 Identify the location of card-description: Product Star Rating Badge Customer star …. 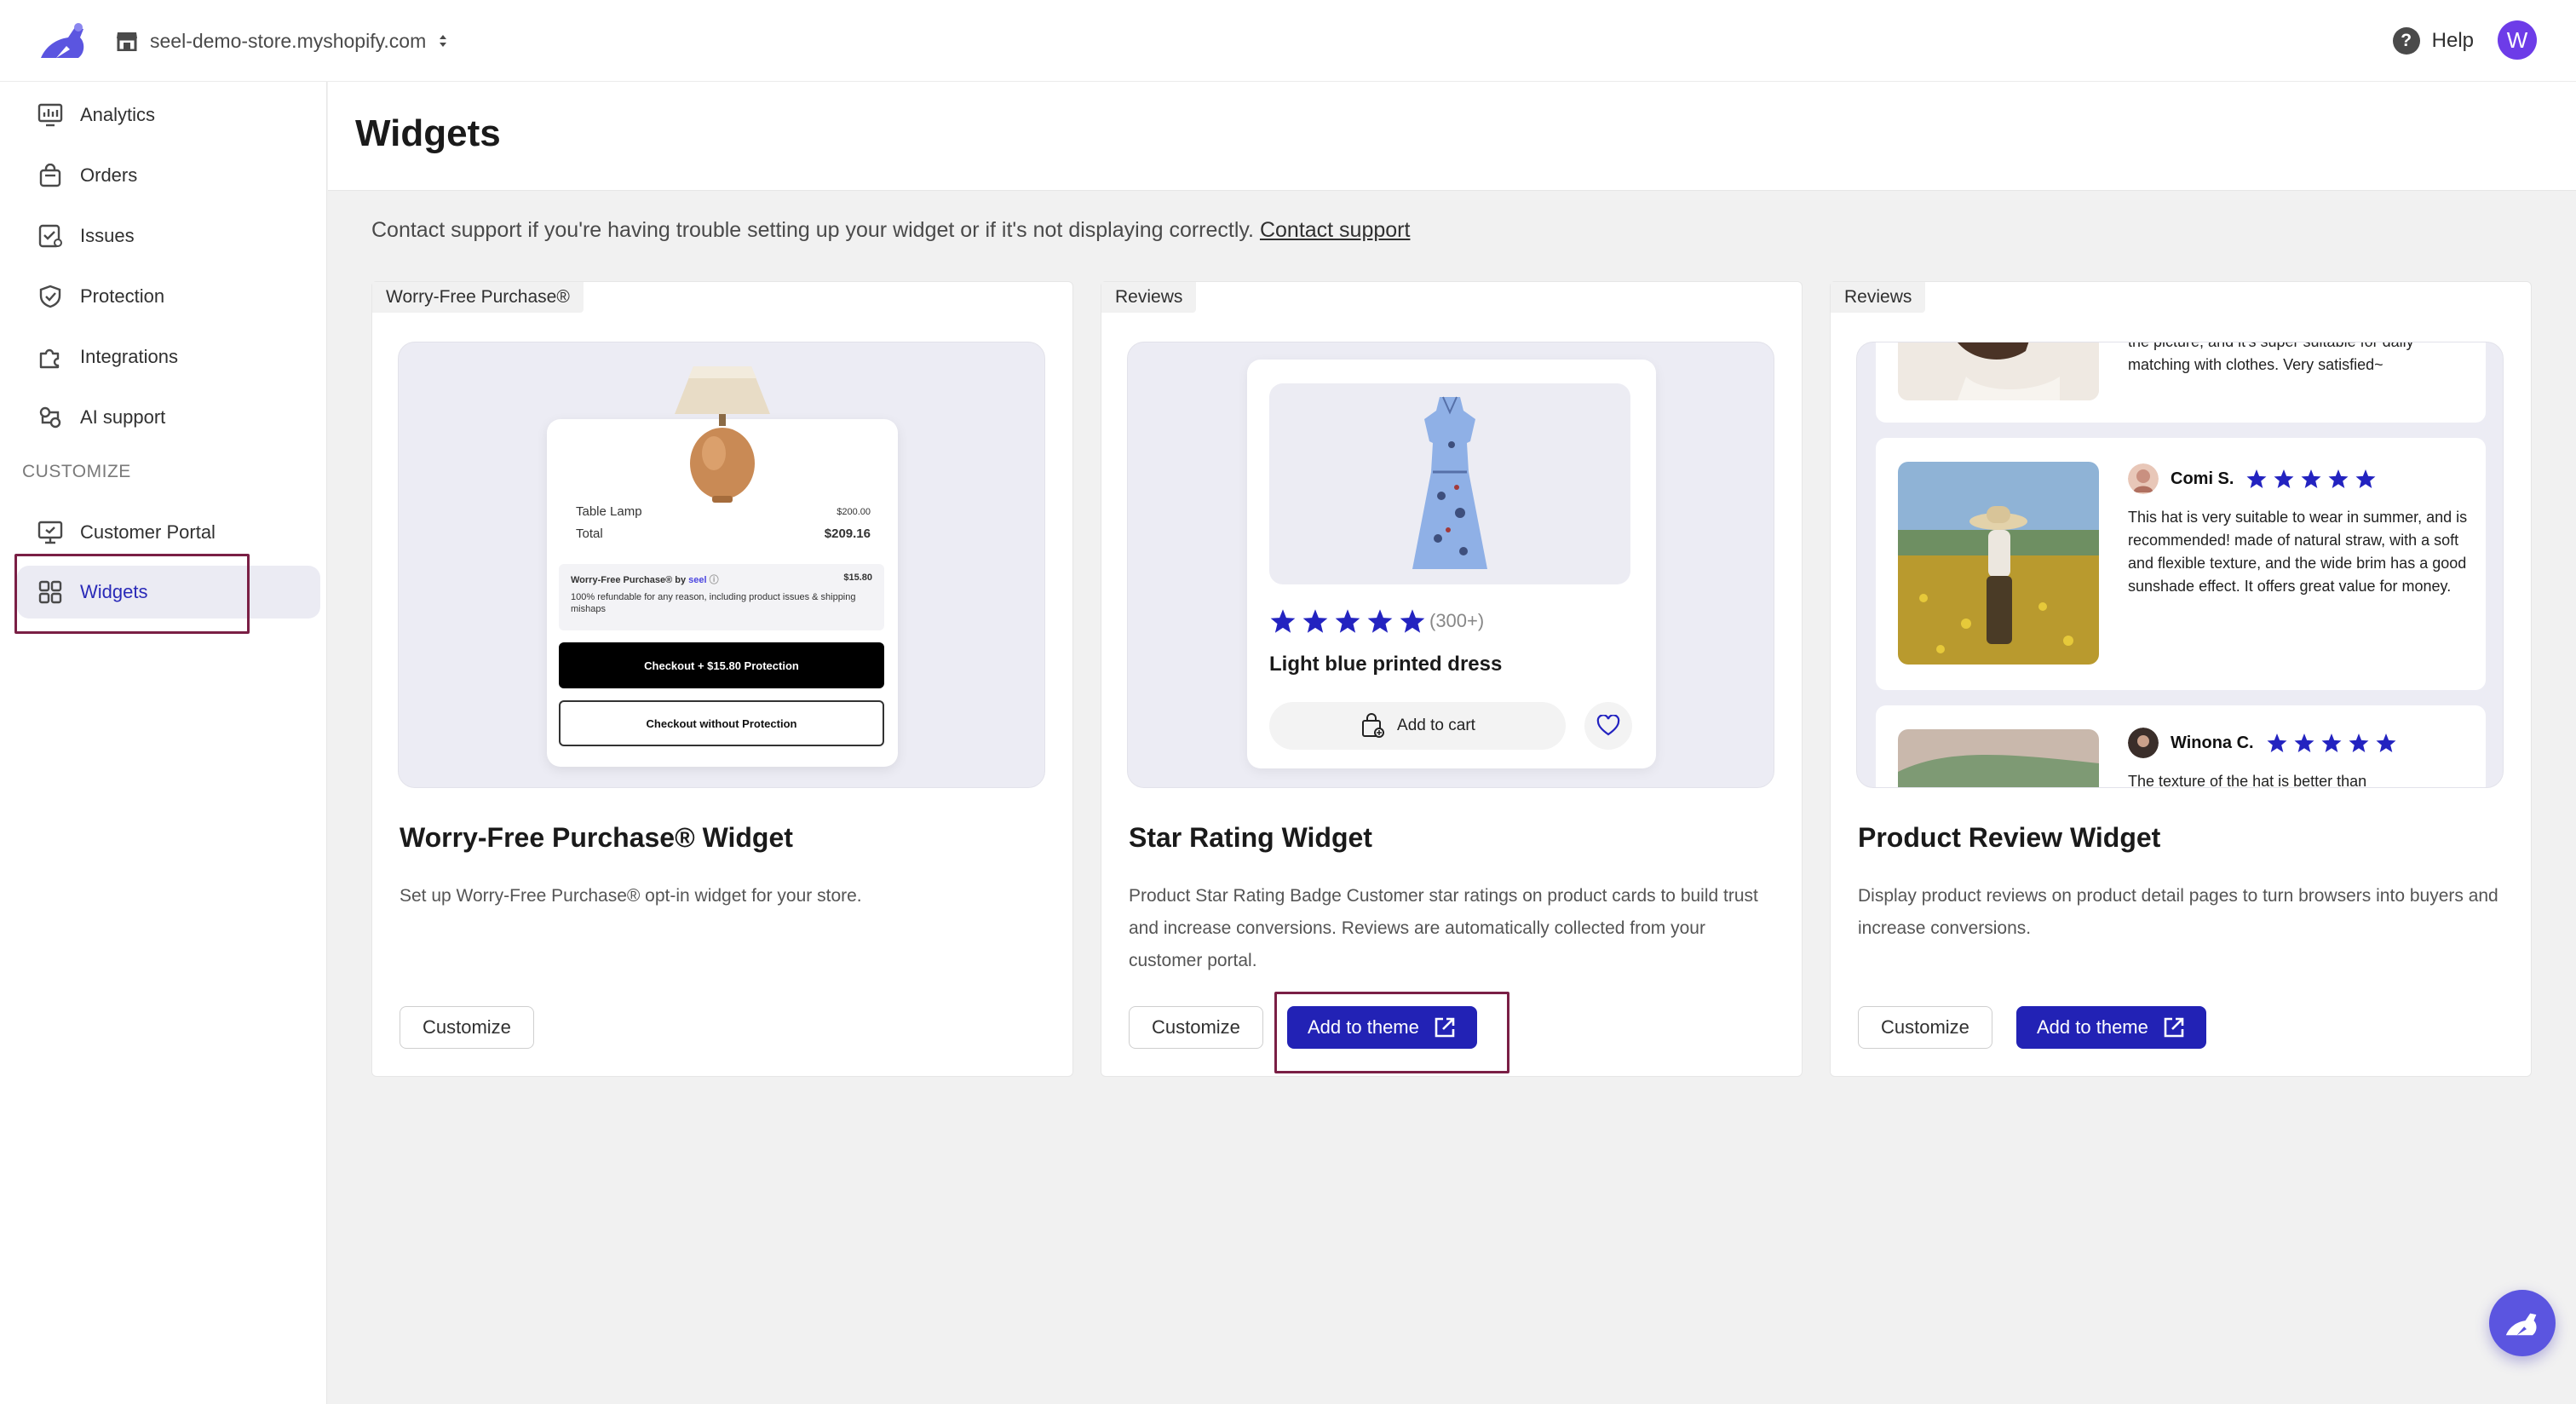
(1444, 928).